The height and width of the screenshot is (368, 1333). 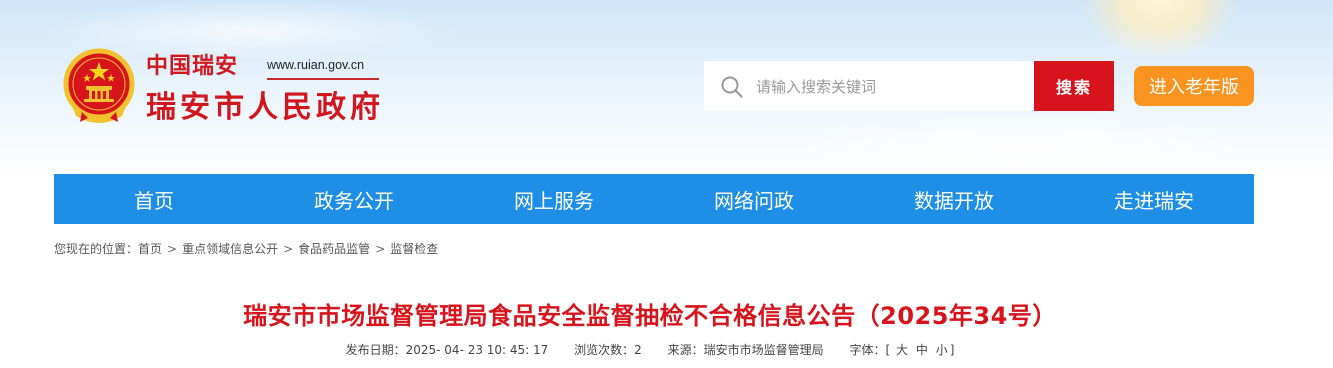 I want to click on main-nav: 首页 政务公开 网上服务 网络问政 数据开放 走进瑞安, so click(x=654, y=199).